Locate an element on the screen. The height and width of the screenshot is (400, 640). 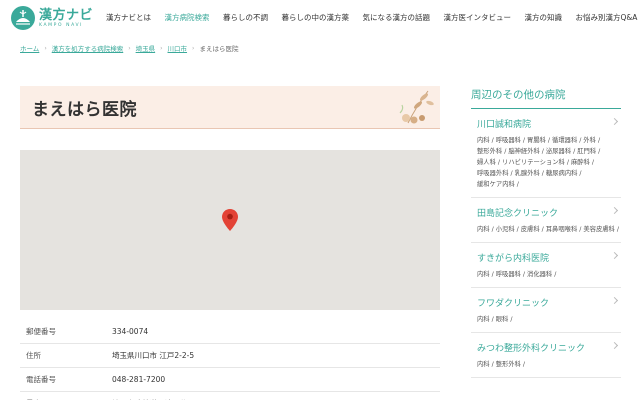
nav-item: 漢方医インタビュー is located at coordinates (478, 18).